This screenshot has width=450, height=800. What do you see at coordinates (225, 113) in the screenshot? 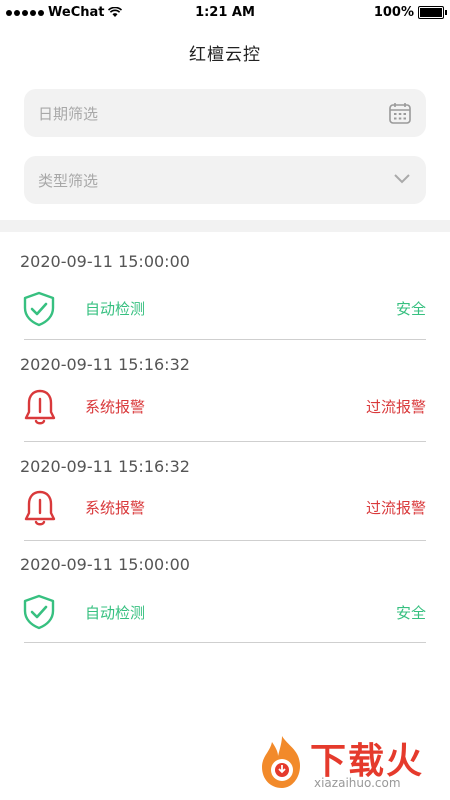
I see `date-filter: 日期筛选` at bounding box center [225, 113].